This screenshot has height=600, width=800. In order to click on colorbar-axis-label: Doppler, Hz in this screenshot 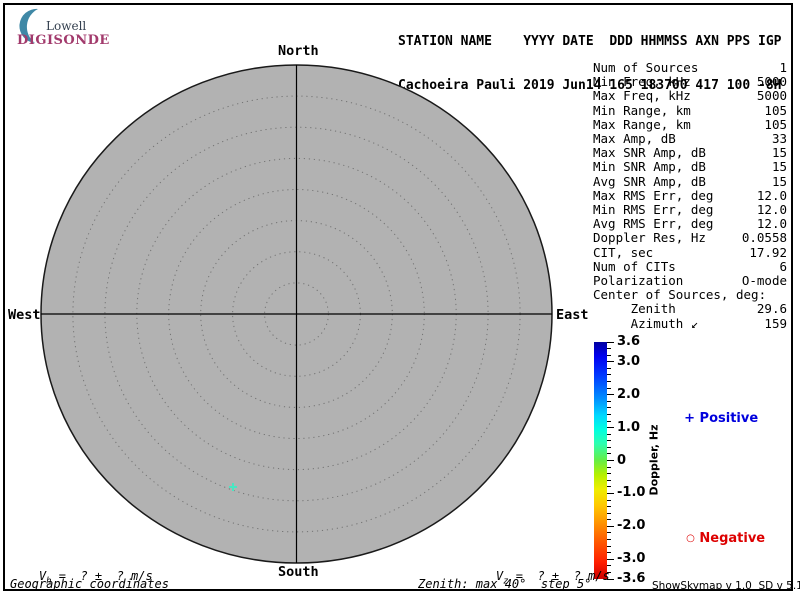, I will do `click(654, 460)`.